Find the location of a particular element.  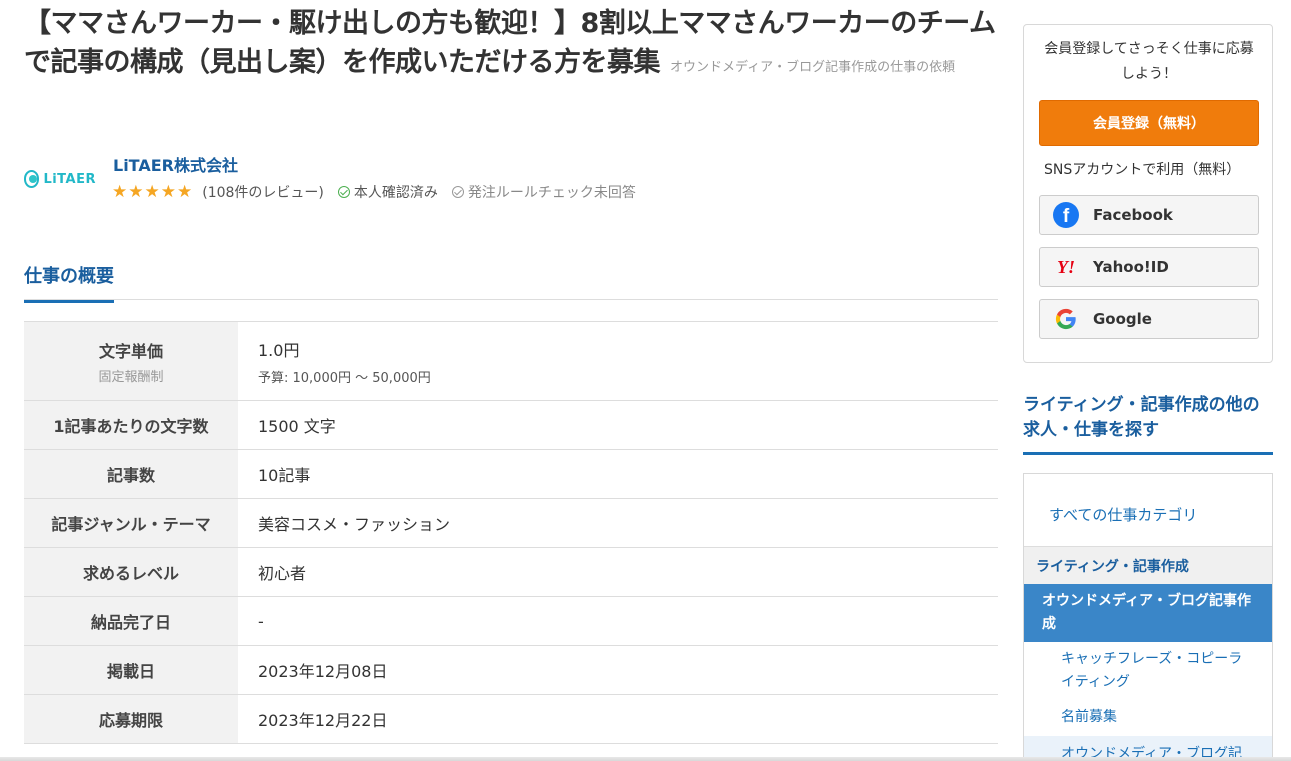

row-sublabel: 固定報酬制 is located at coordinates (131, 377).